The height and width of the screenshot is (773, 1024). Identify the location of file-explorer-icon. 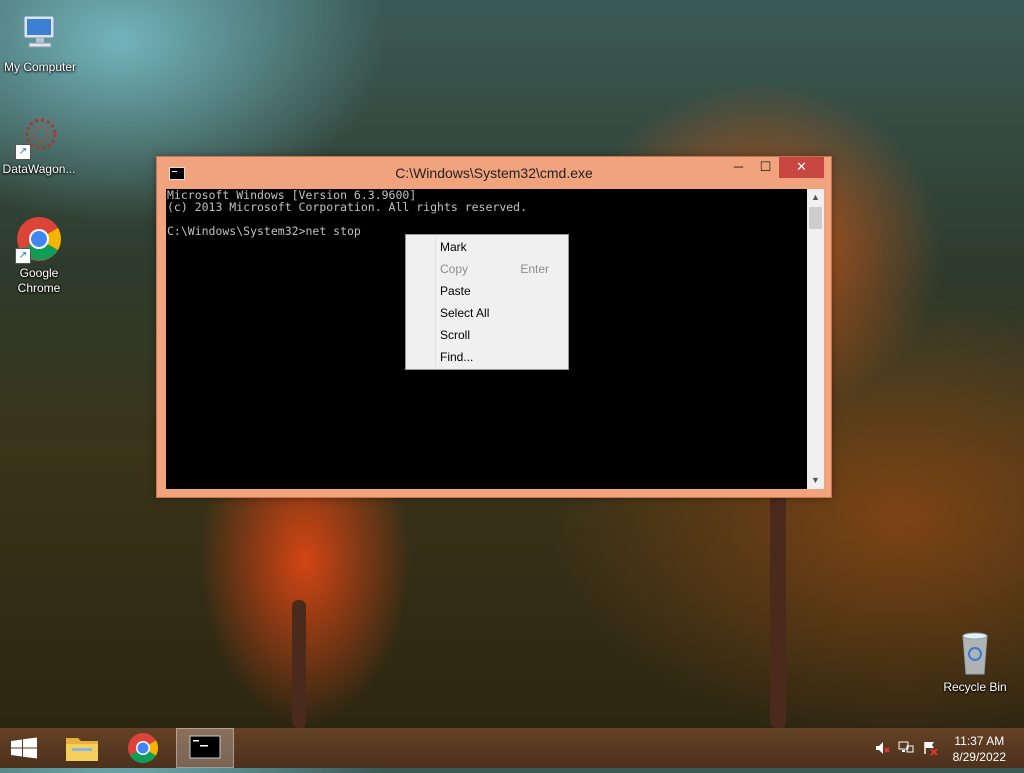
(82, 749).